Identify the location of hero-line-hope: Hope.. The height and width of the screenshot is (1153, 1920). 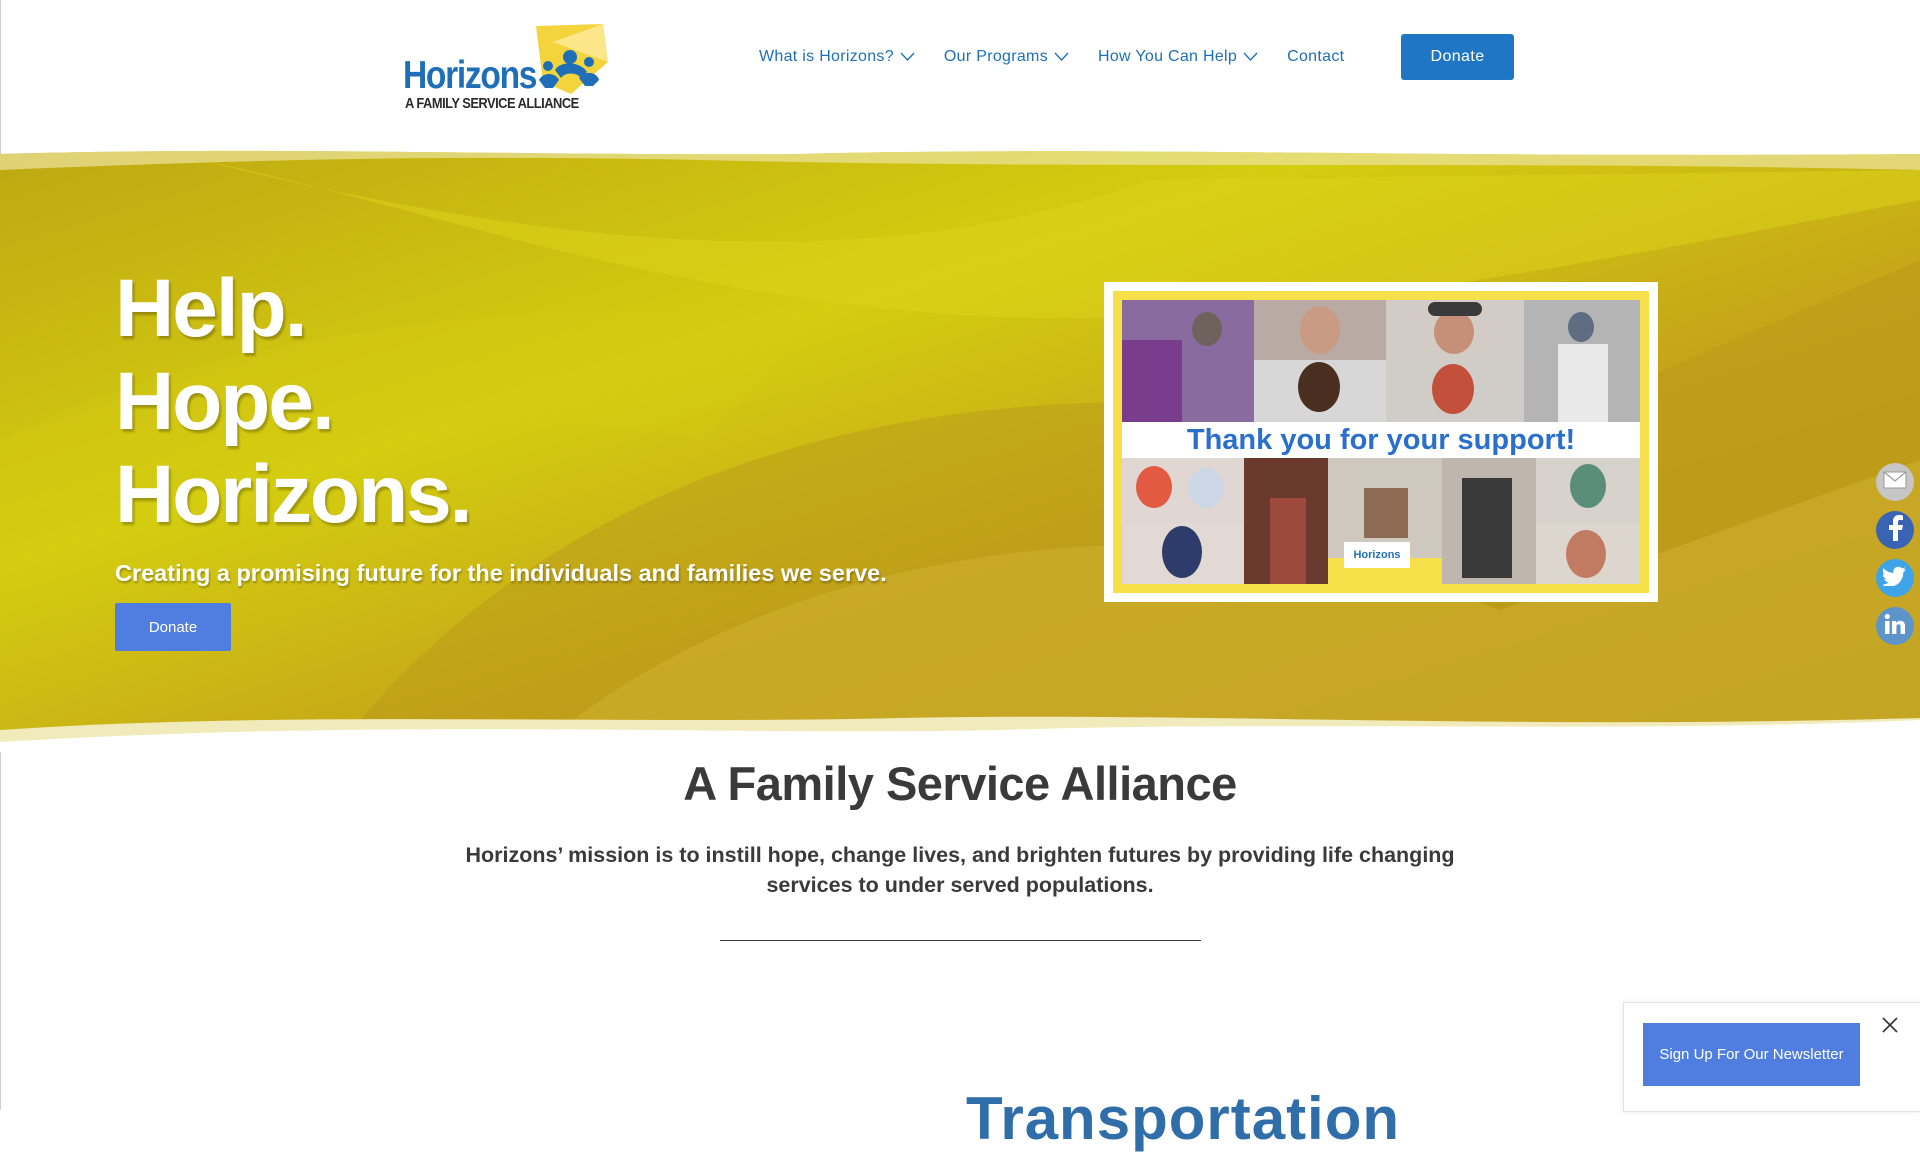
(225, 401).